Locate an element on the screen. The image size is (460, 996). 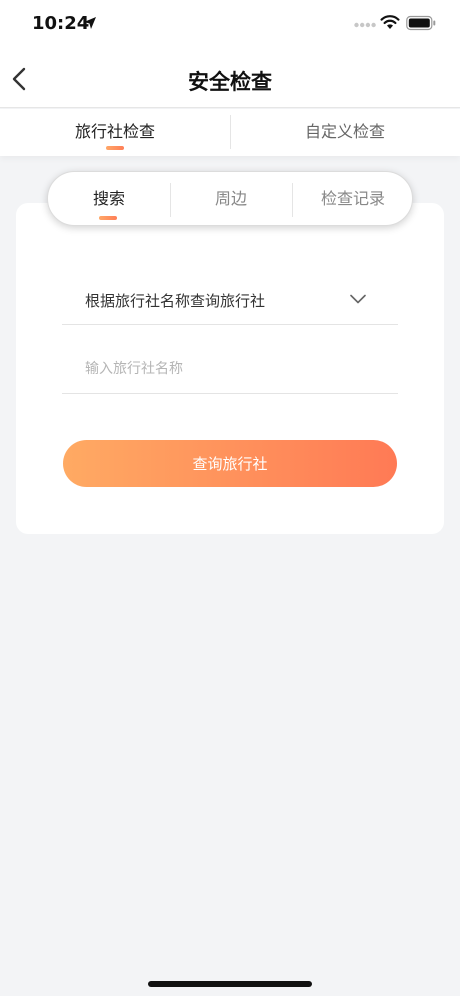
navigation-bar: 安全检查 is located at coordinates (230, 79).